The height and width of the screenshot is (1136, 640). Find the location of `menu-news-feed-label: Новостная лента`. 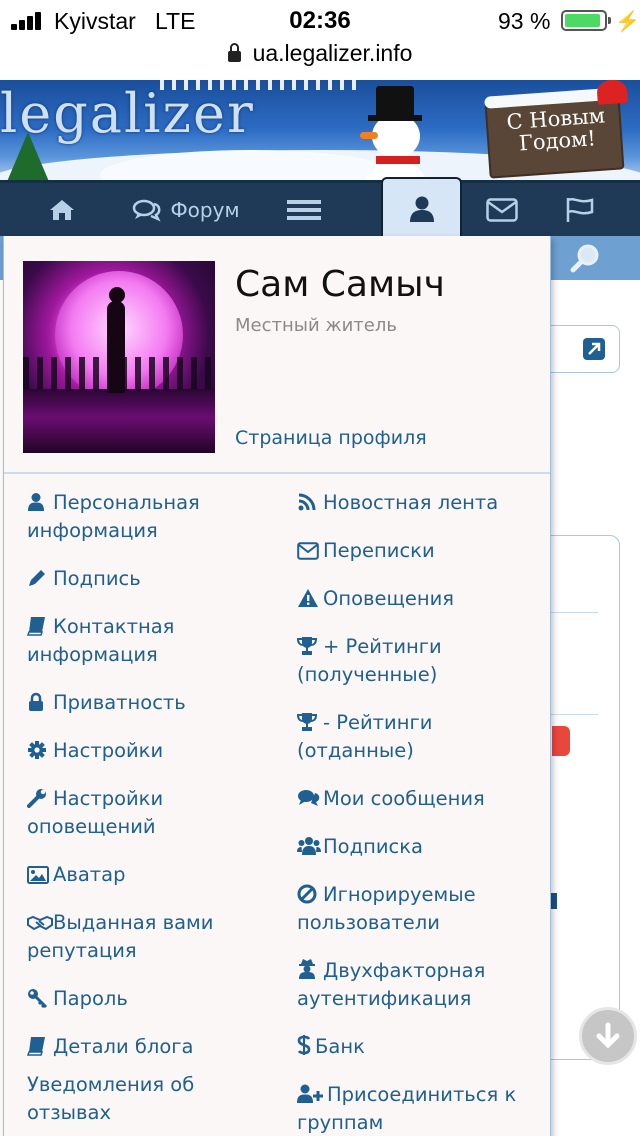

menu-news-feed-label: Новостная лента is located at coordinates (411, 502).